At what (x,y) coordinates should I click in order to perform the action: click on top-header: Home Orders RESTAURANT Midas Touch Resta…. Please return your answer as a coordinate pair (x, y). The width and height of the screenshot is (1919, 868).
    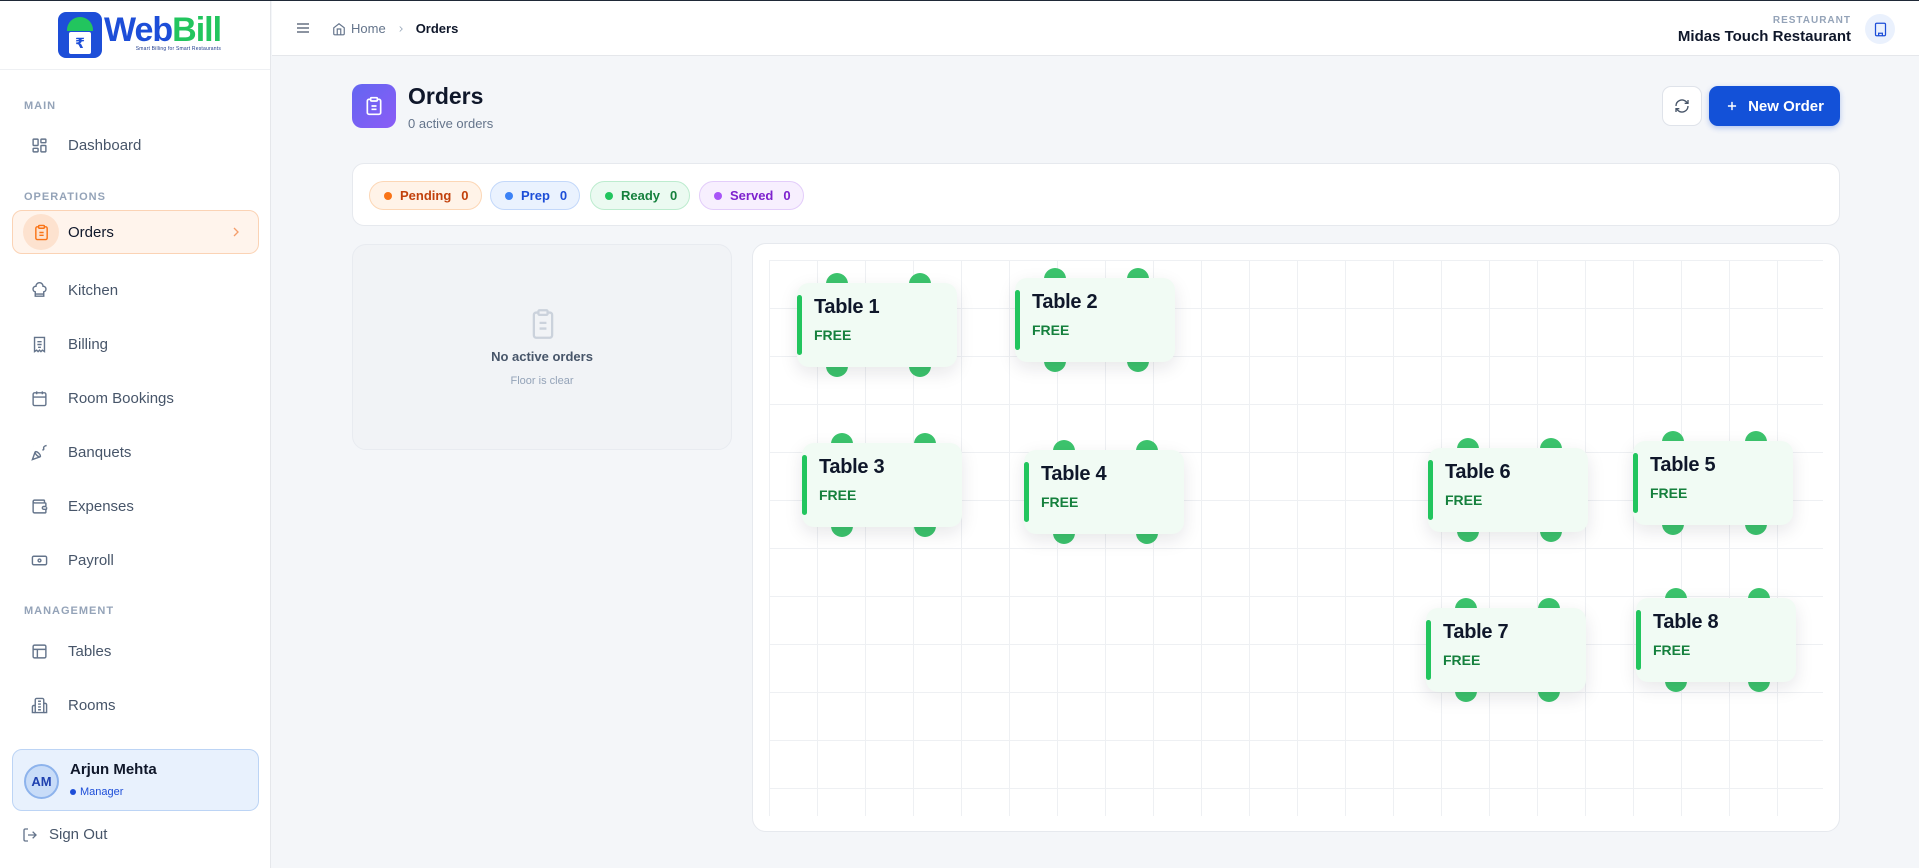
    Looking at the image, I should click on (1095, 28).